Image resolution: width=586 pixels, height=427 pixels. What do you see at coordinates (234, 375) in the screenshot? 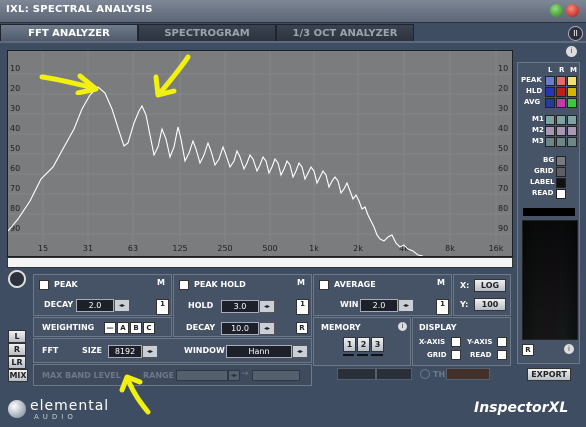
I see `range-low-stepper: ◂▸` at bounding box center [234, 375].